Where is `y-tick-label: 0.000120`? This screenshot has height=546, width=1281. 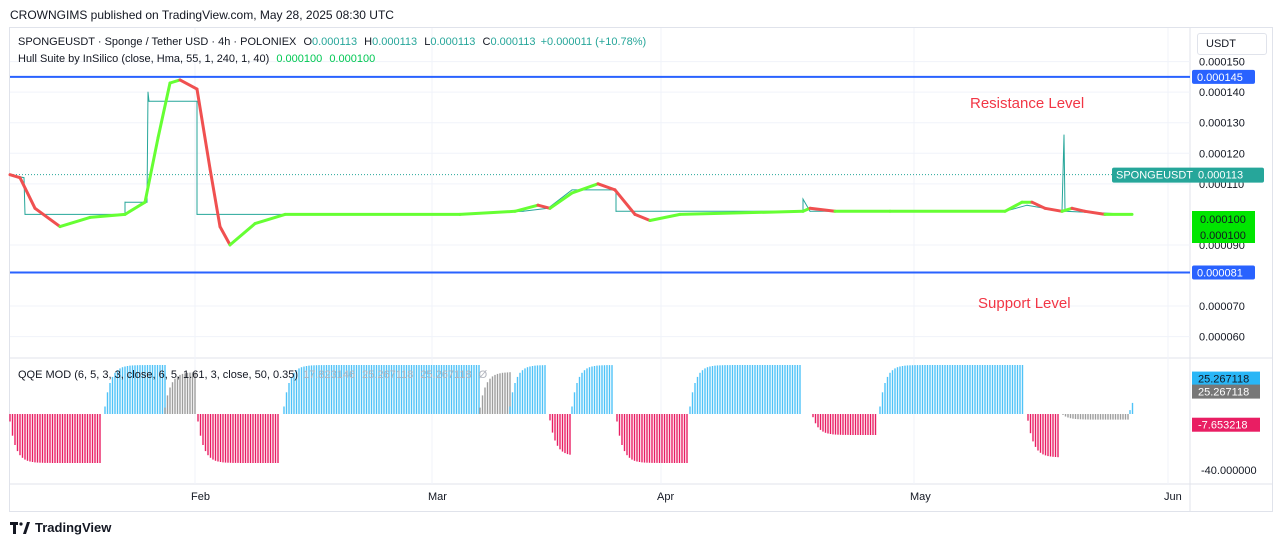 y-tick-label: 0.000120 is located at coordinates (1222, 154).